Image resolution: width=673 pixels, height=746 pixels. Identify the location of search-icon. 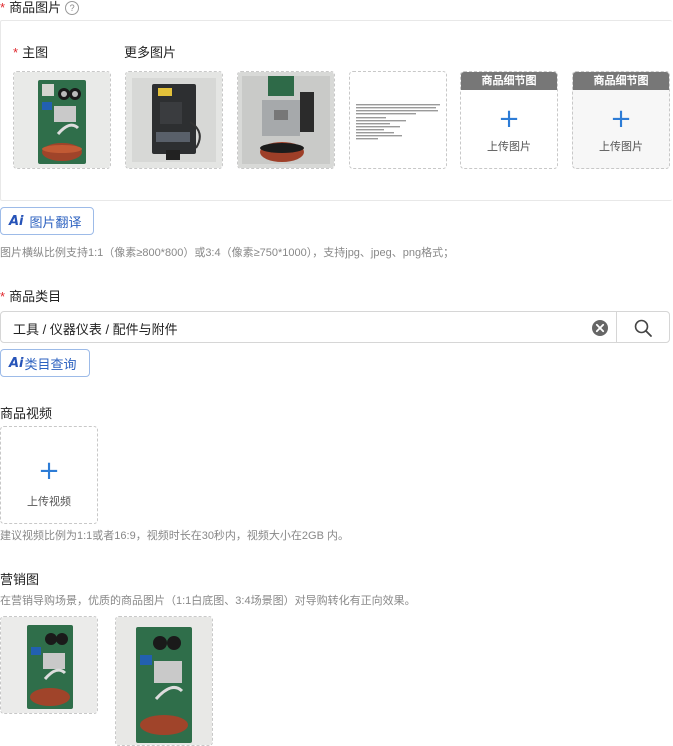
(643, 328).